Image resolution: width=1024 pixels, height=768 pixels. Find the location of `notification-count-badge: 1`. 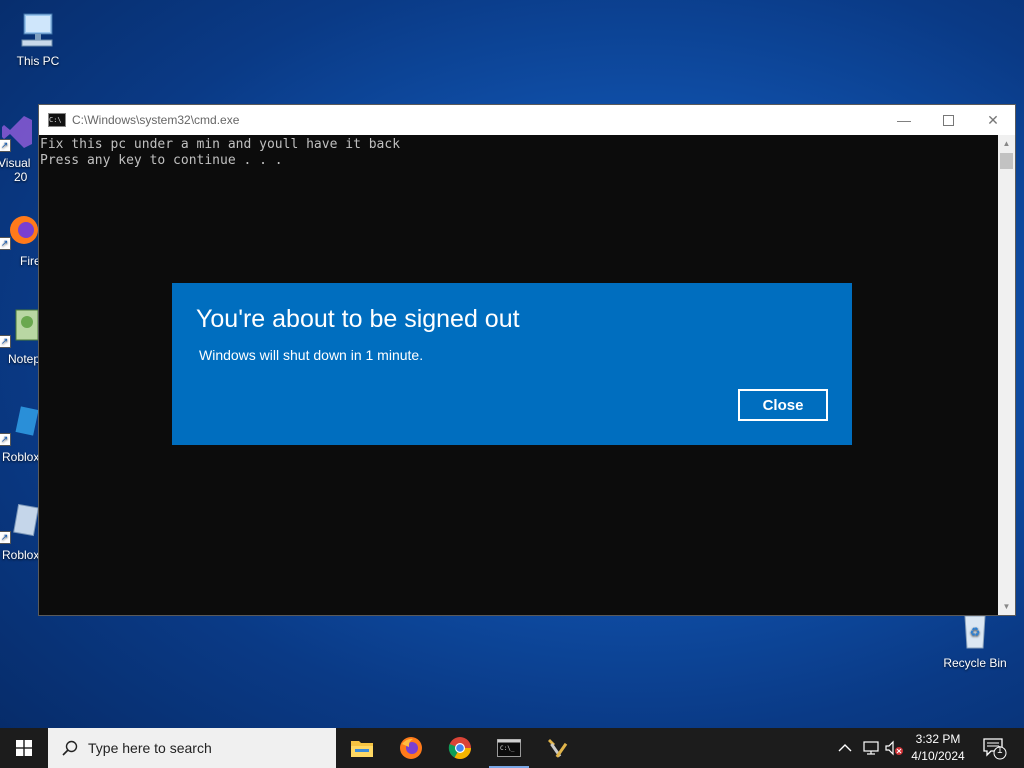

notification-count-badge: 1 is located at coordinates (1000, 750).